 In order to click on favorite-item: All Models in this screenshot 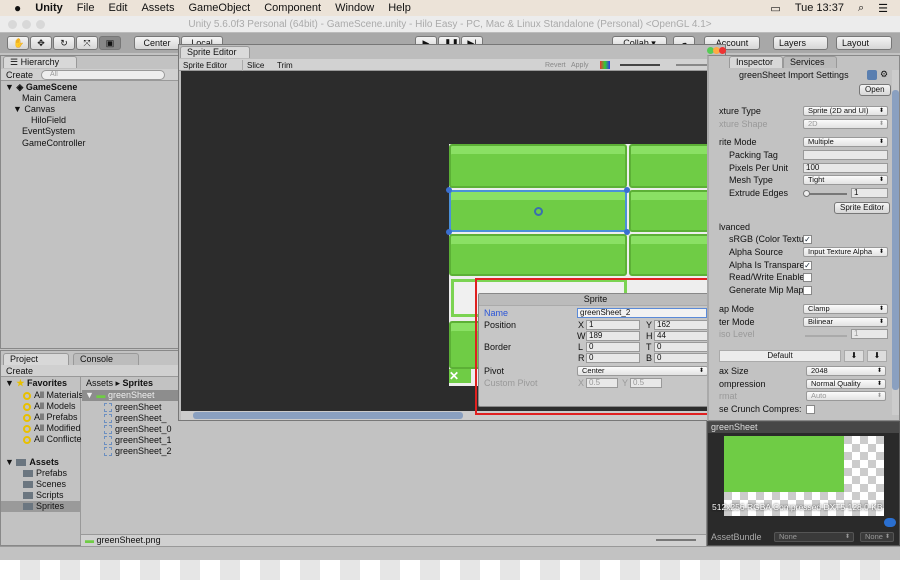, I will do `click(49, 406)`.